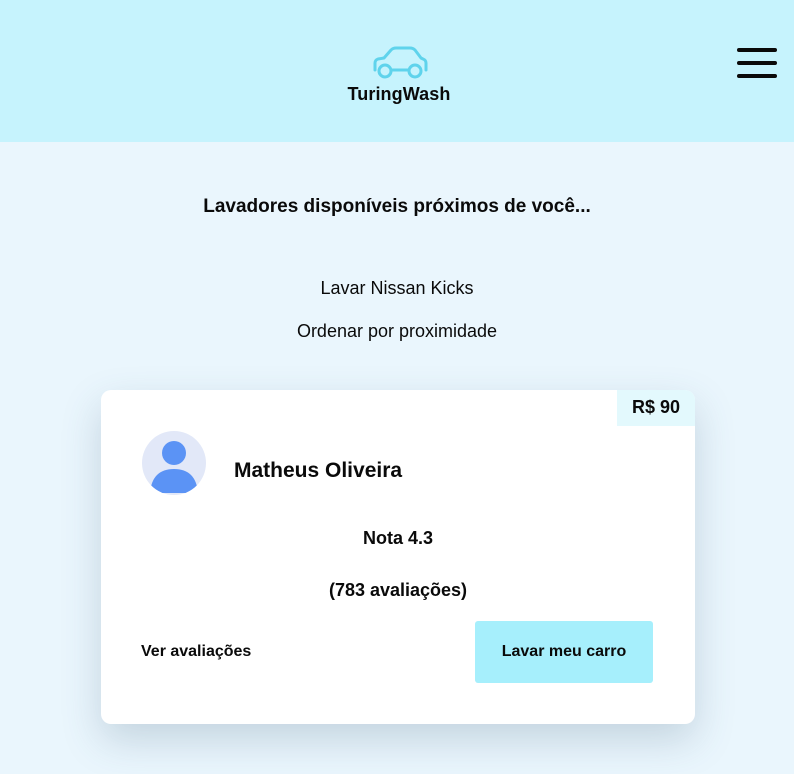 This screenshot has width=794, height=774. Describe the element at coordinates (656, 408) in the screenshot. I see `price-badge: R$ 90` at that location.